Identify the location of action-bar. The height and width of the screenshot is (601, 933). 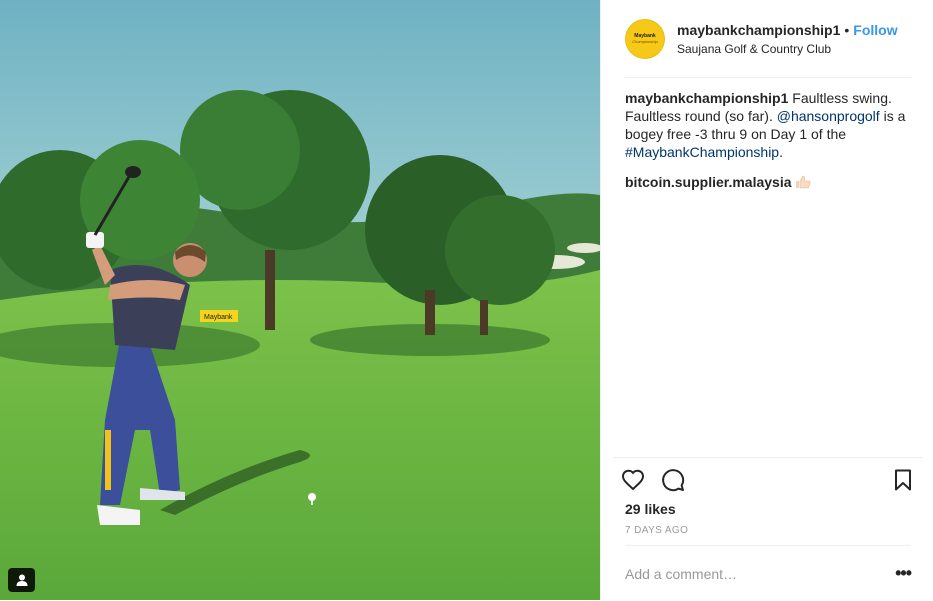
(768, 479).